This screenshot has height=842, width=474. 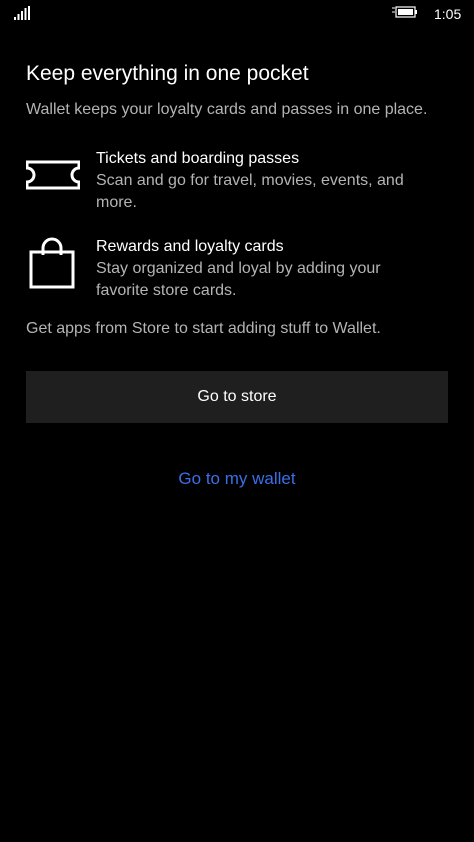 What do you see at coordinates (53, 175) in the screenshot?
I see `ticket-icon` at bounding box center [53, 175].